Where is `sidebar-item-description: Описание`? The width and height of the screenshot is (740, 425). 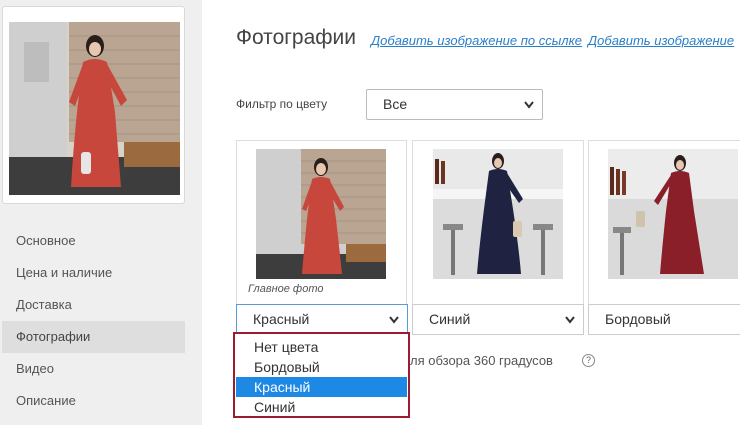
sidebar-item-description: Описание is located at coordinates (93, 401).